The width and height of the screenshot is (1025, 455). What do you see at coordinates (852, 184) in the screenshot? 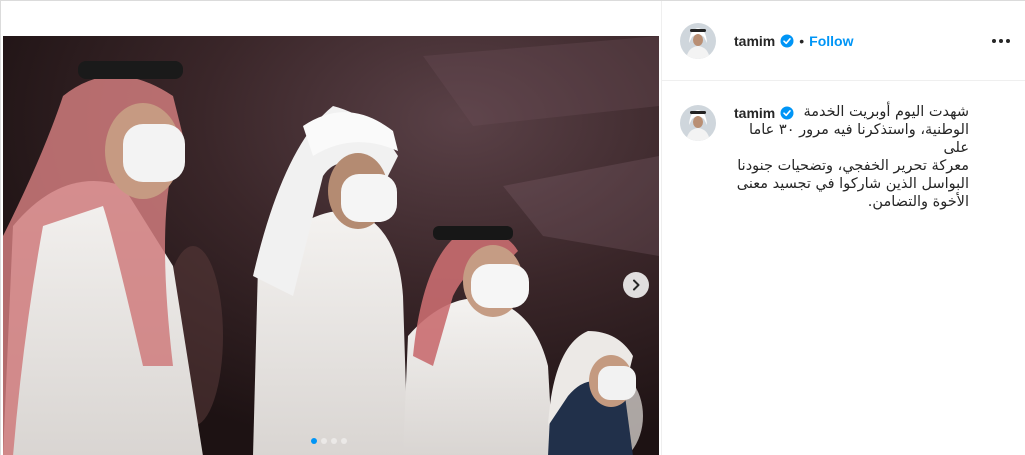
I see `caption-text-line: البواسل الذين شاركوا في تجسيد معنى` at bounding box center [852, 184].